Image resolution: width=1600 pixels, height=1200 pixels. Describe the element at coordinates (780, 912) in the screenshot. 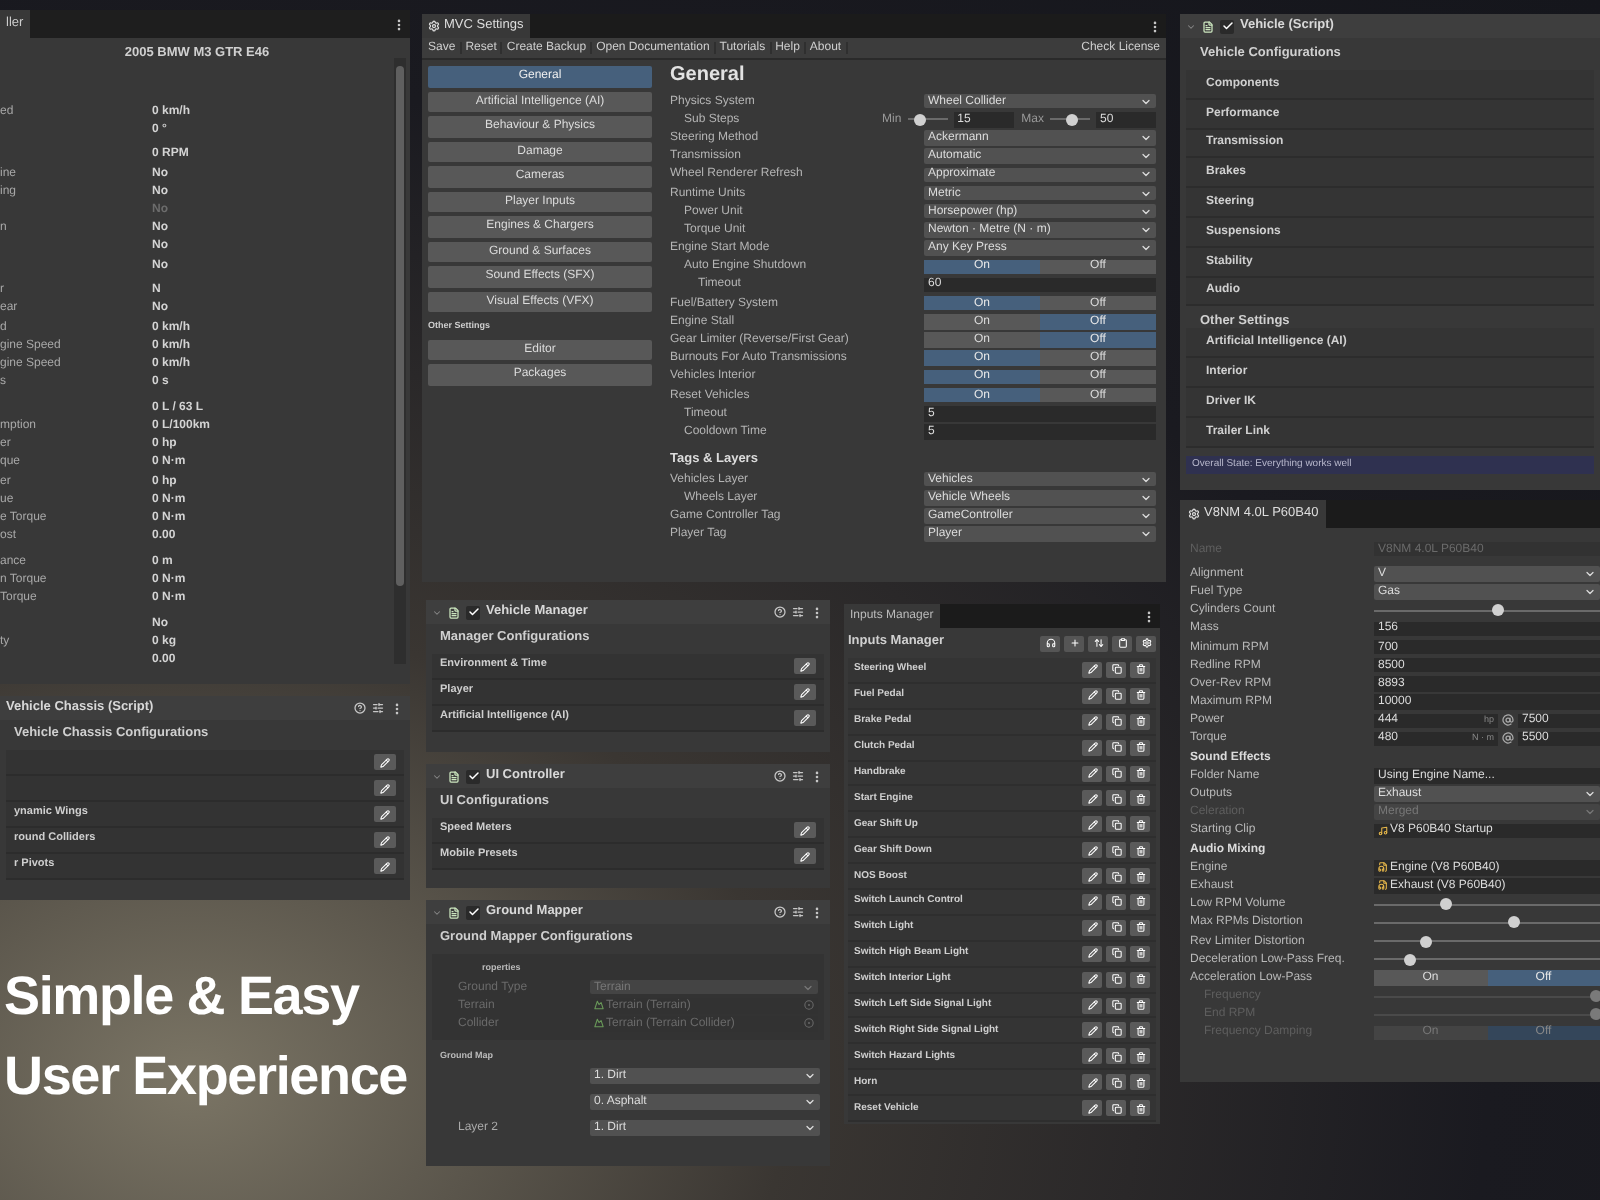

I see `help-icon` at that location.